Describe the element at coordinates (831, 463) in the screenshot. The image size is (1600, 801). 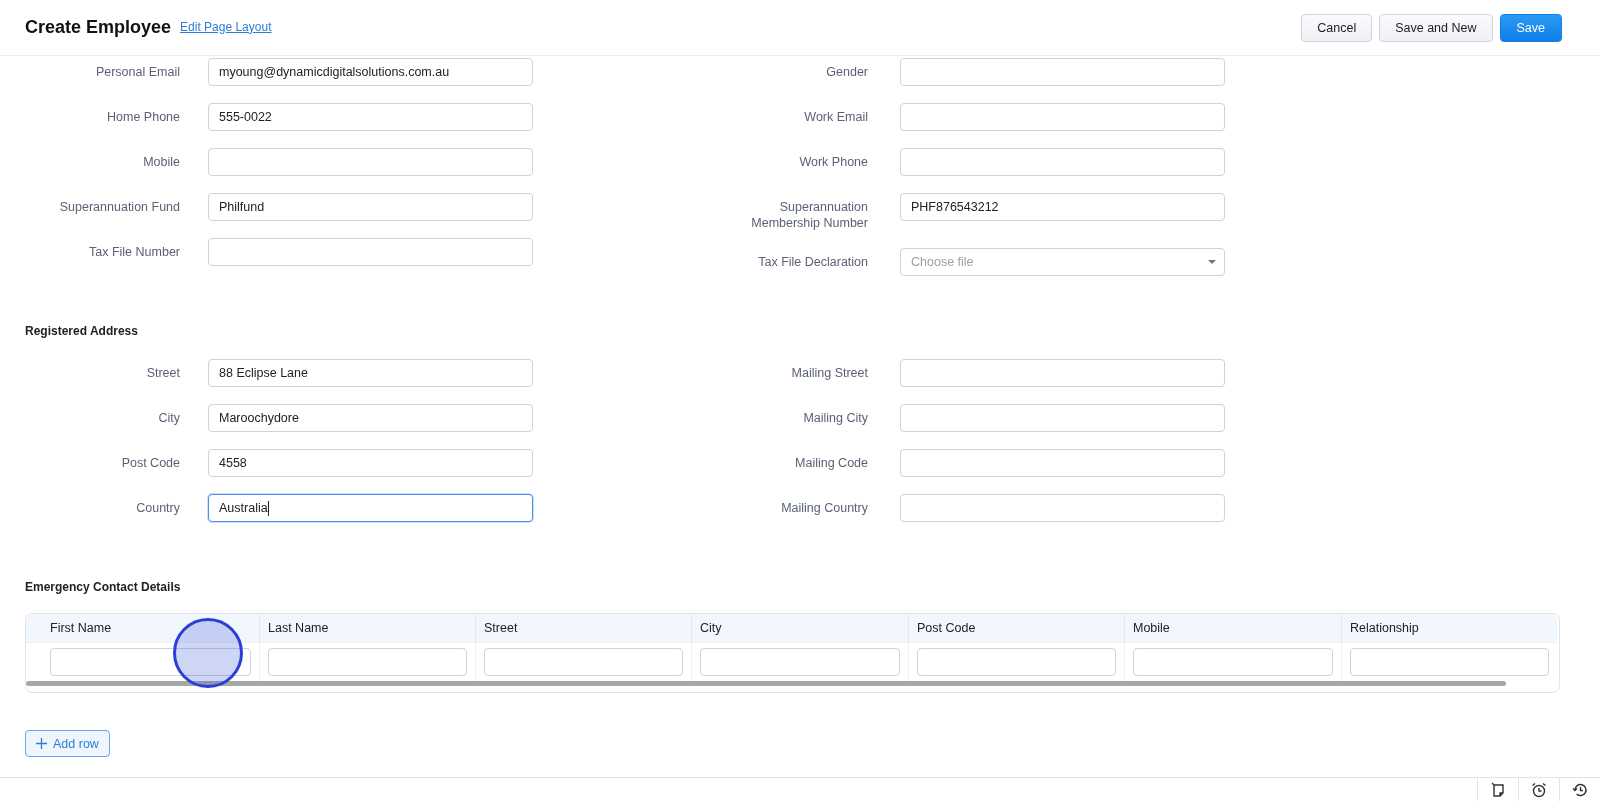
I see `field-label: Mailing Code` at that location.